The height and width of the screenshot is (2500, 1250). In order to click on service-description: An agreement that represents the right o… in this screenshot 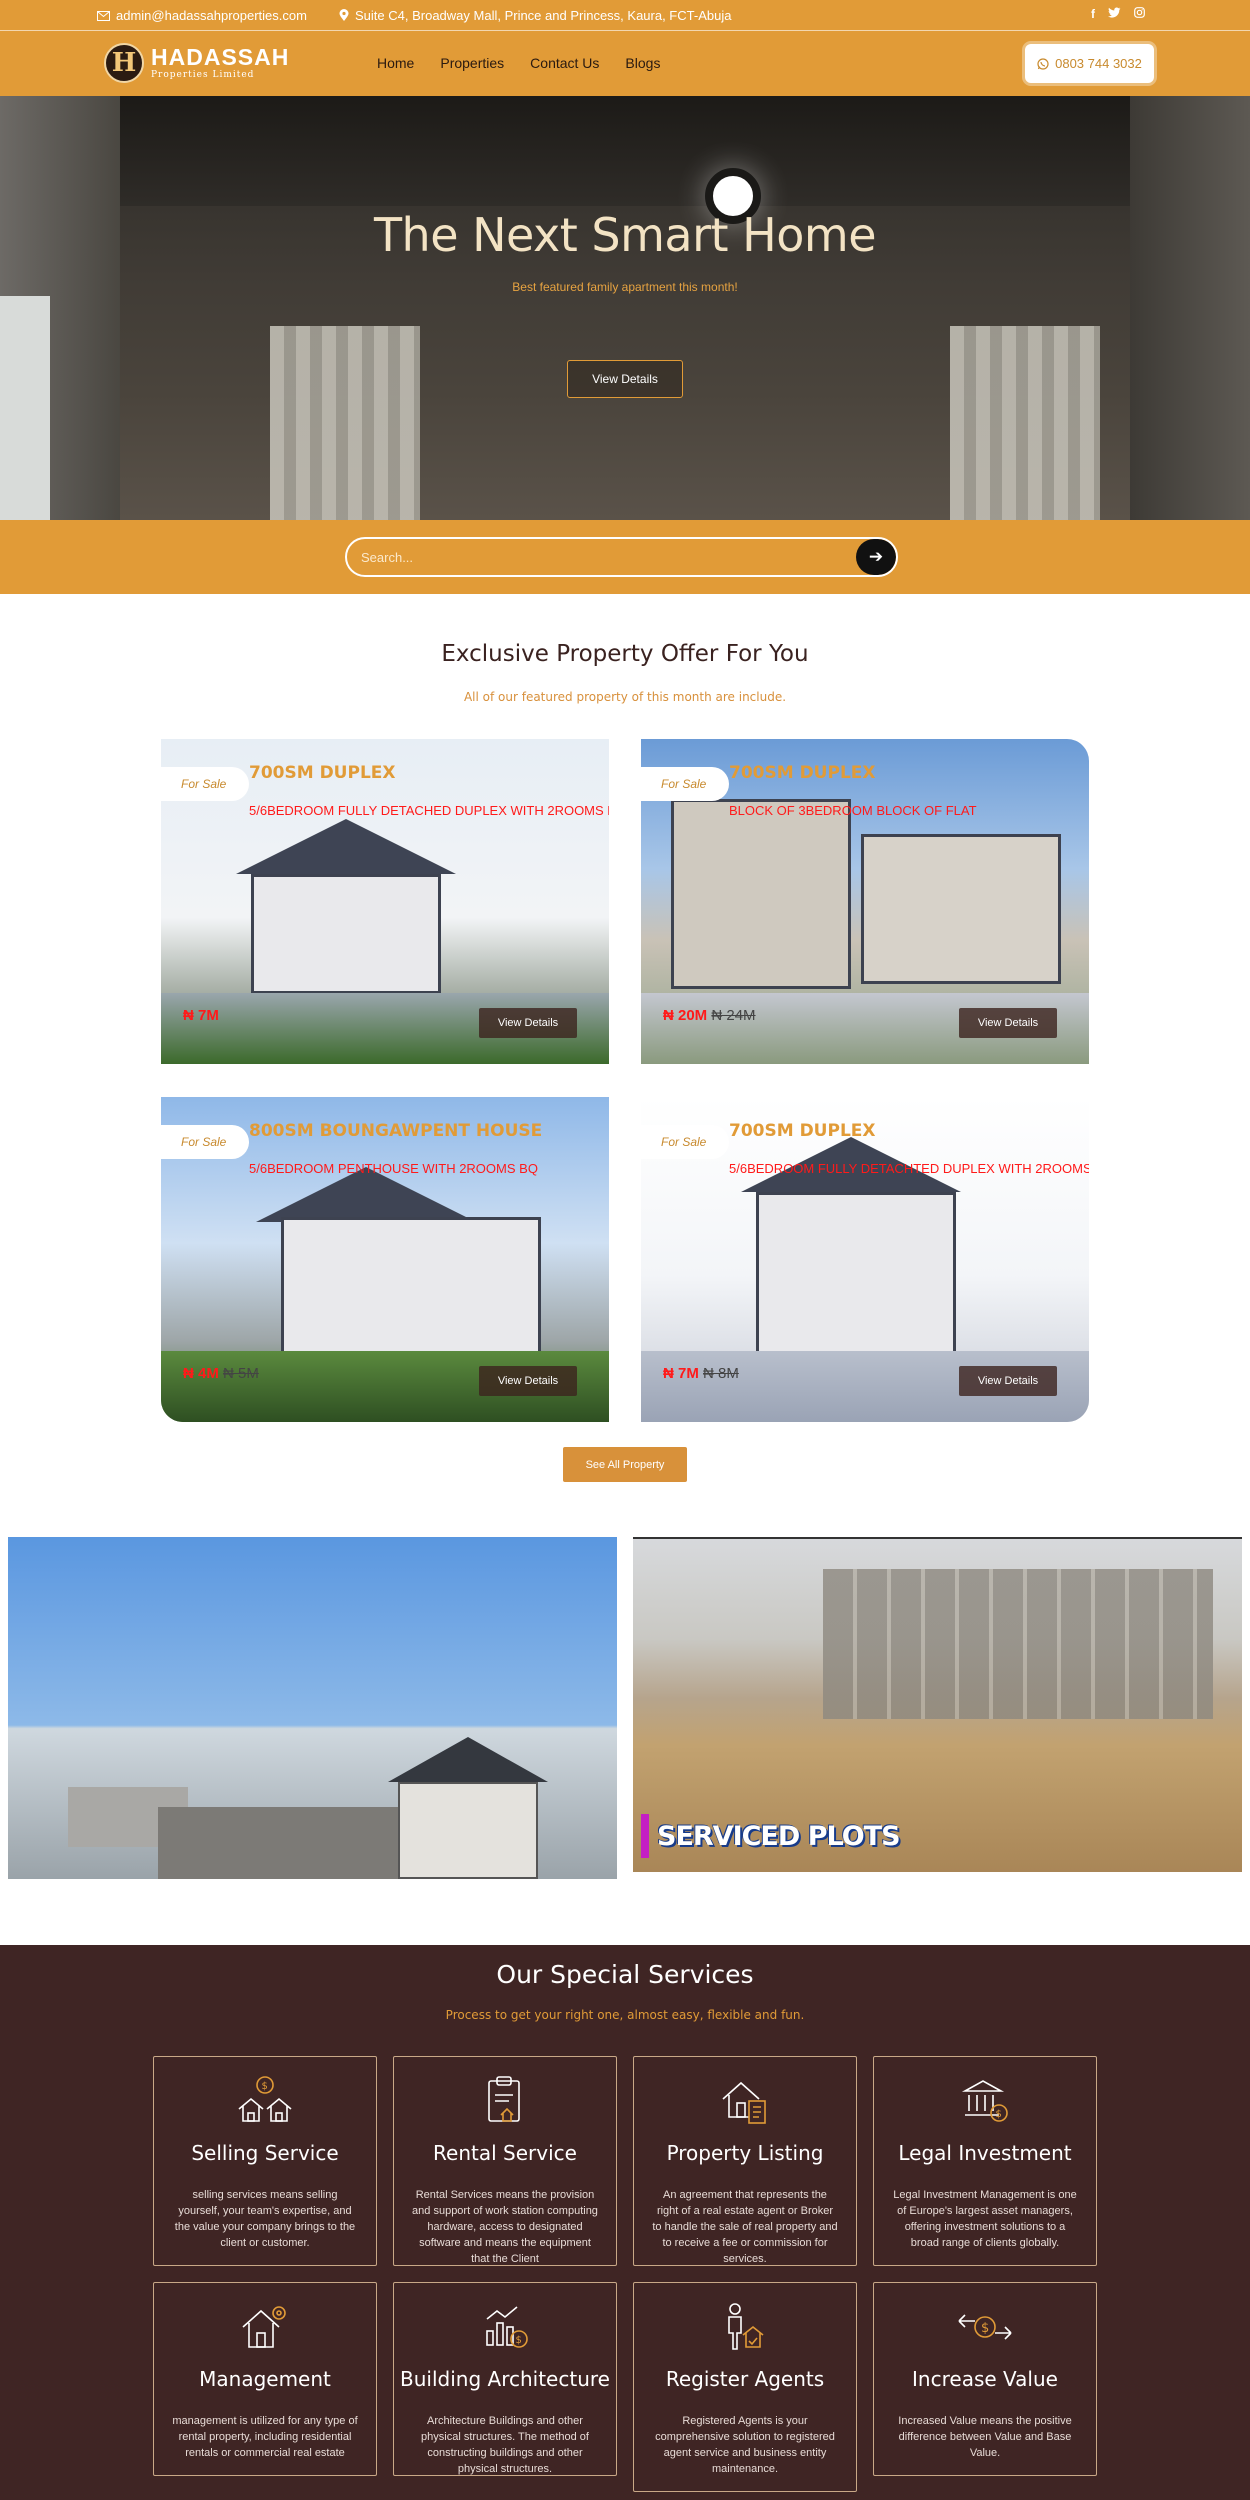, I will do `click(745, 2227)`.